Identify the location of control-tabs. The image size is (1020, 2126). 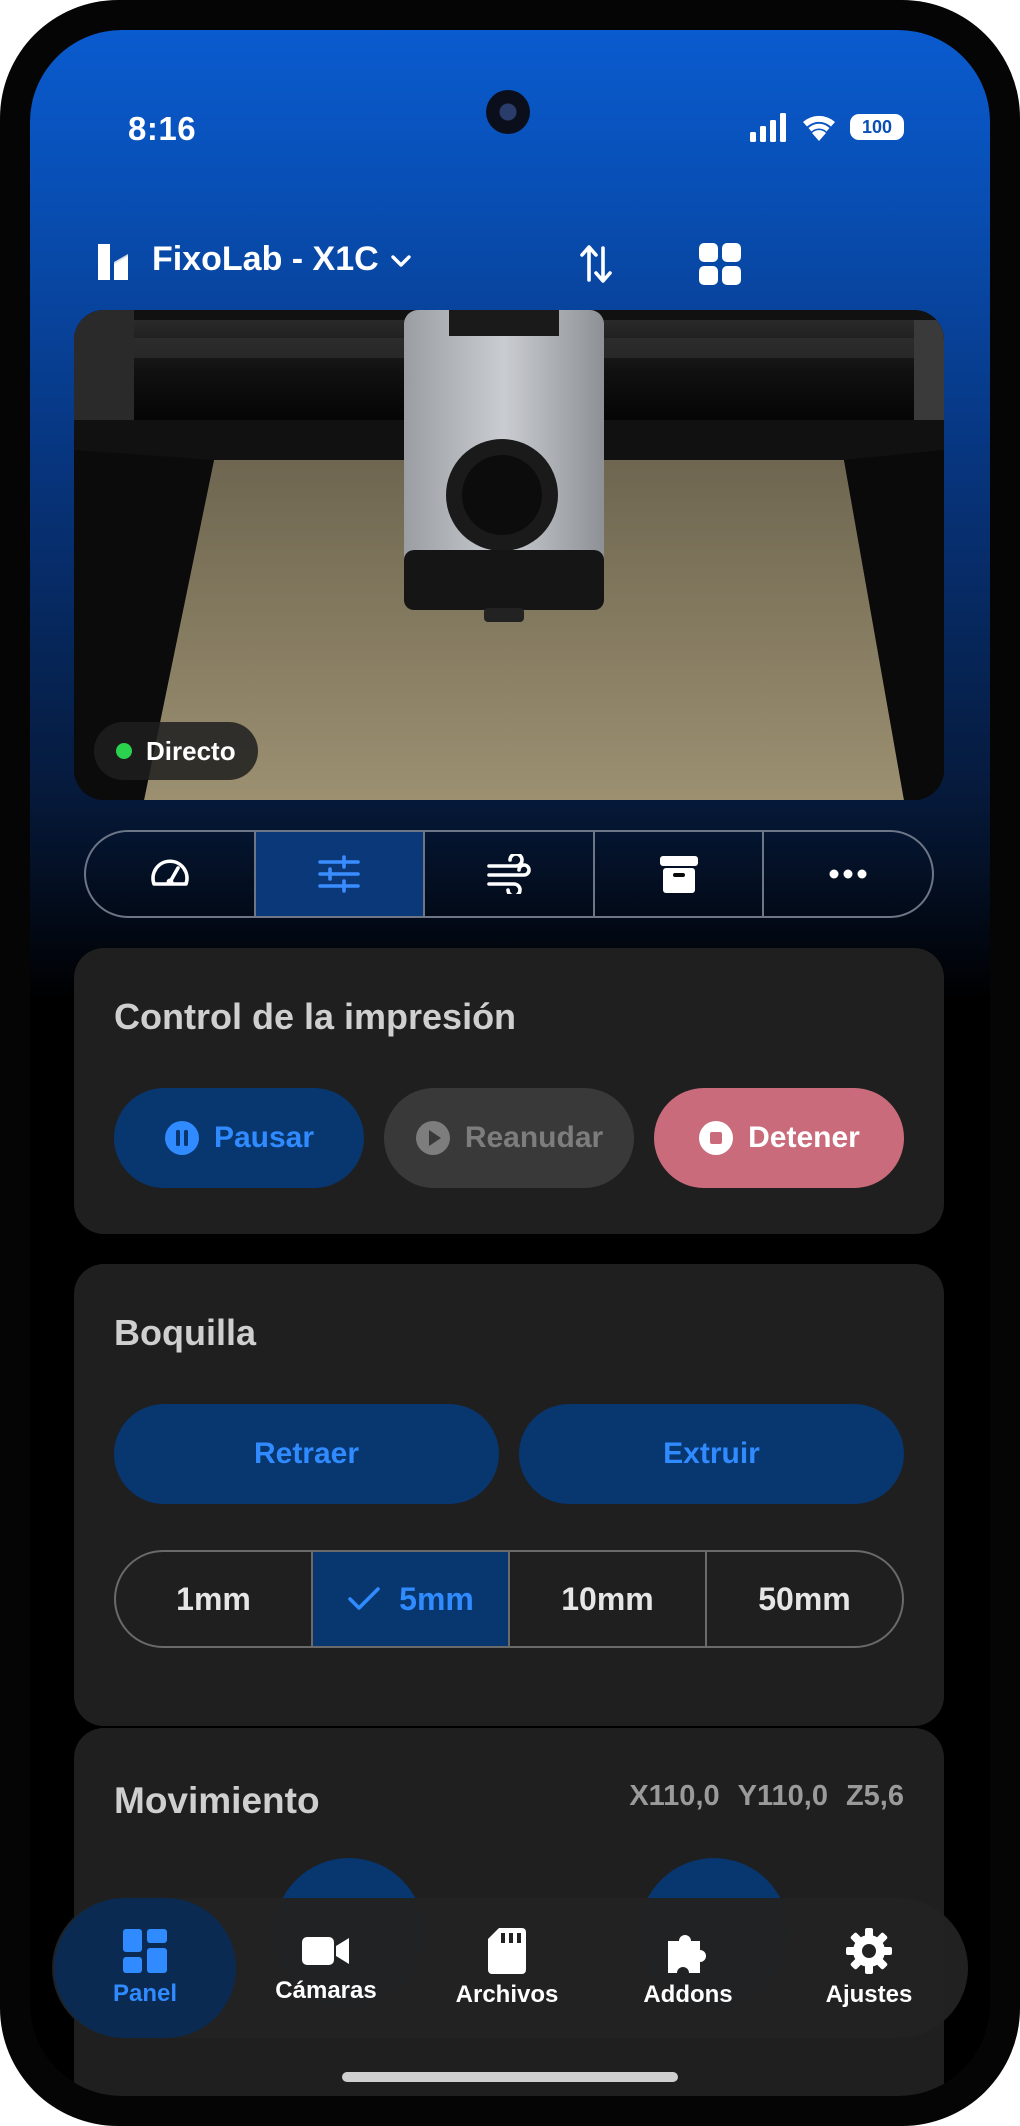
(509, 874).